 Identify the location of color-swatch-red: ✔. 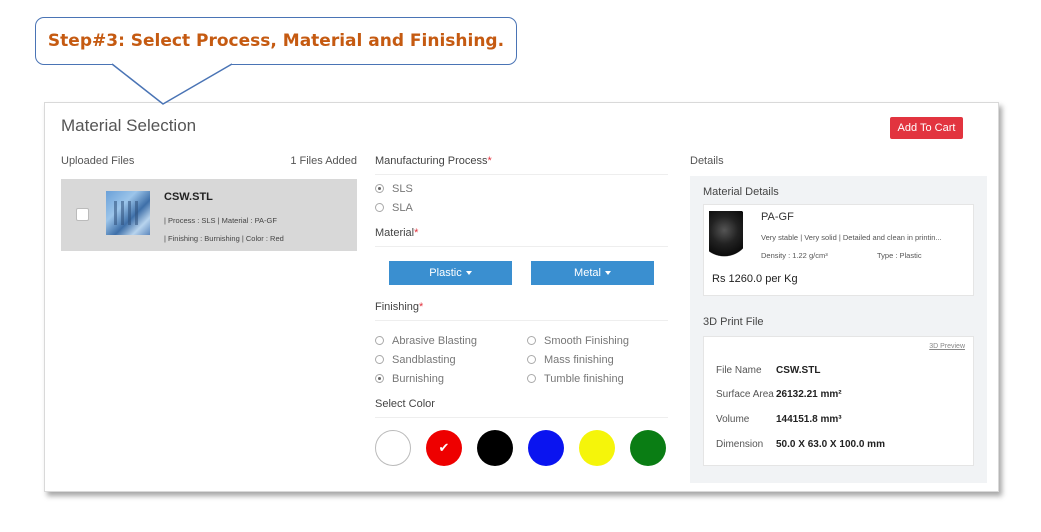
(444, 448).